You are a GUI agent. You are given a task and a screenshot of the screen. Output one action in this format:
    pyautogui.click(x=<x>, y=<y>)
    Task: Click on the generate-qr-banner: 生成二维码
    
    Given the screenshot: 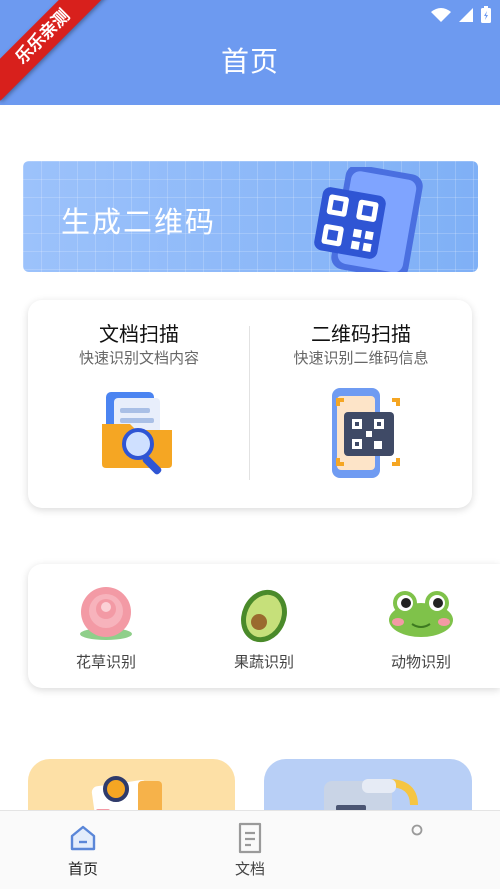 What is the action you would take?
    pyautogui.click(x=250, y=216)
    